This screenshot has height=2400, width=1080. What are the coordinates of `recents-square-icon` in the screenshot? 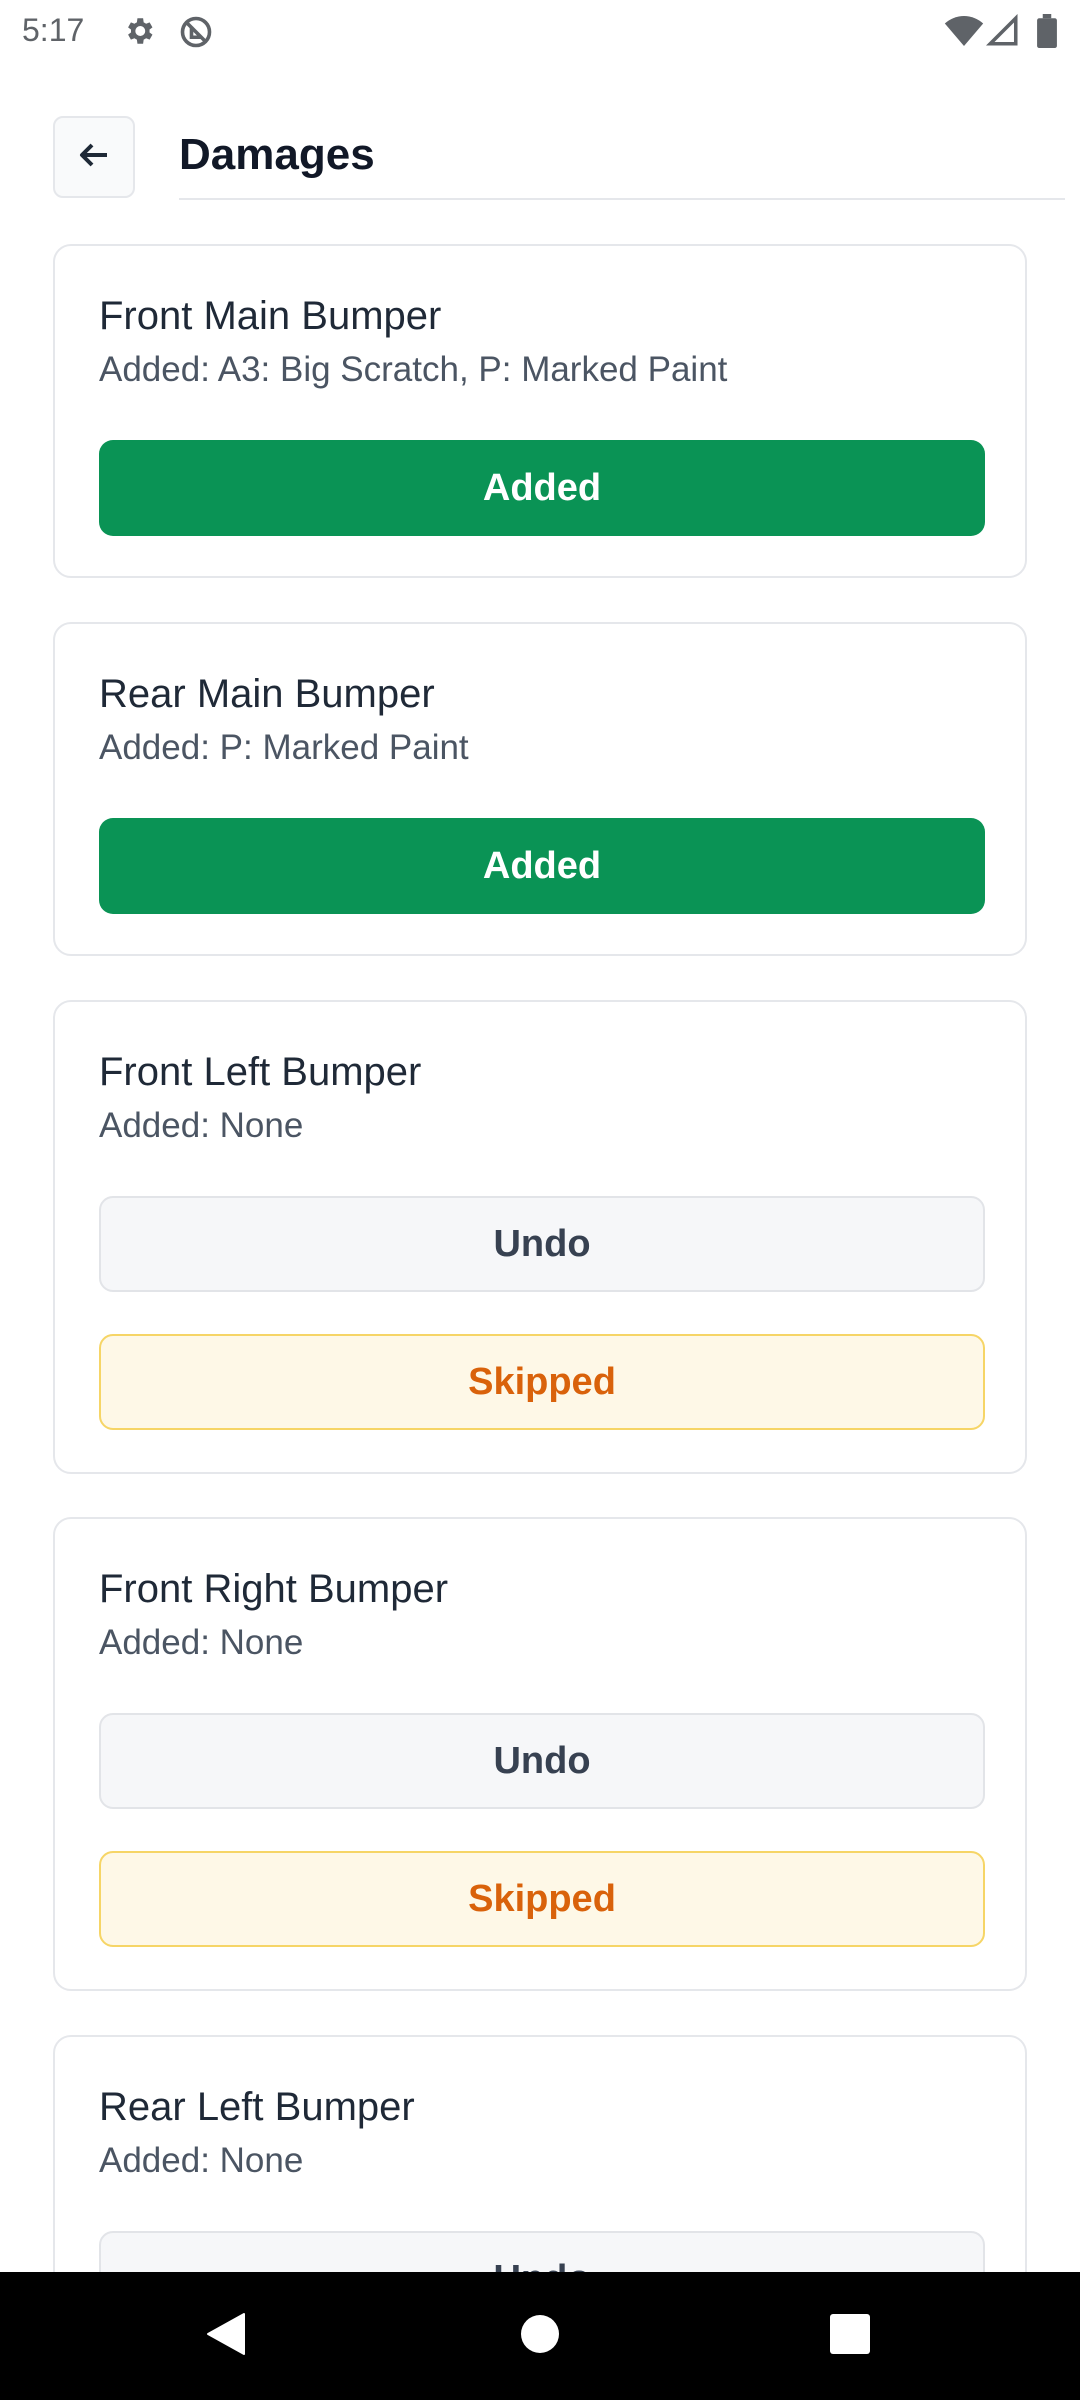 It's located at (850, 2336).